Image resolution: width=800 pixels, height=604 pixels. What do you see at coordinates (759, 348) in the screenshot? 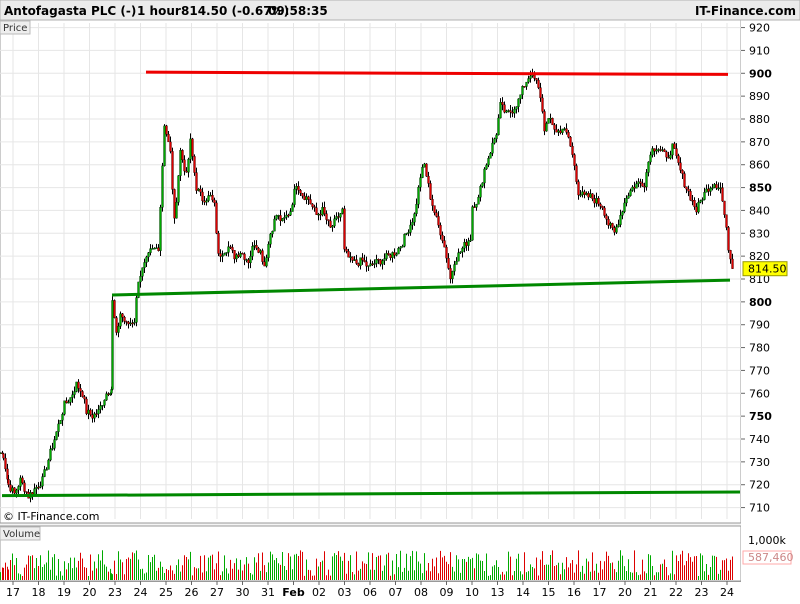
I see `y-tick-label: 780` at bounding box center [759, 348].